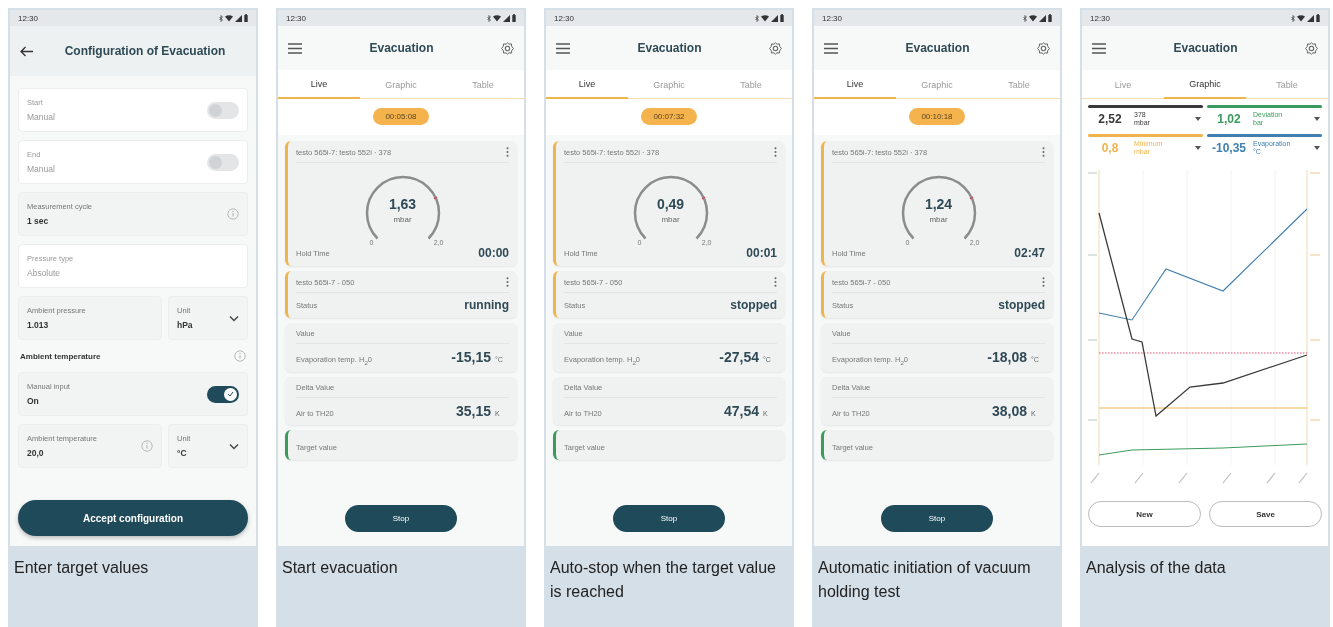 The image size is (1333, 627). What do you see at coordinates (185, 325) in the screenshot?
I see `field-value: hPa` at bounding box center [185, 325].